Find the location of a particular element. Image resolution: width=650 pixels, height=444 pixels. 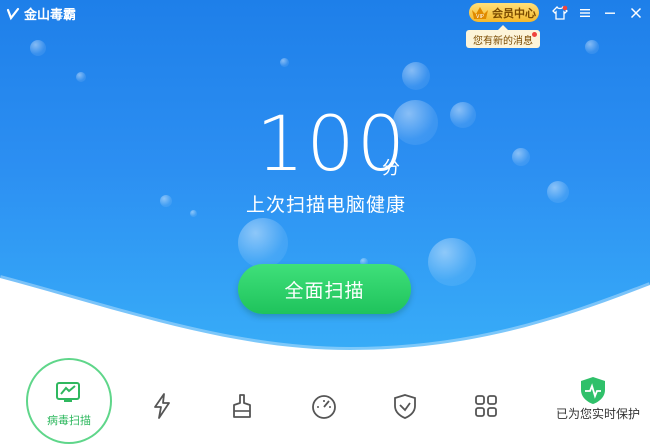

toolbar-item-speedup is located at coordinates (162, 406).